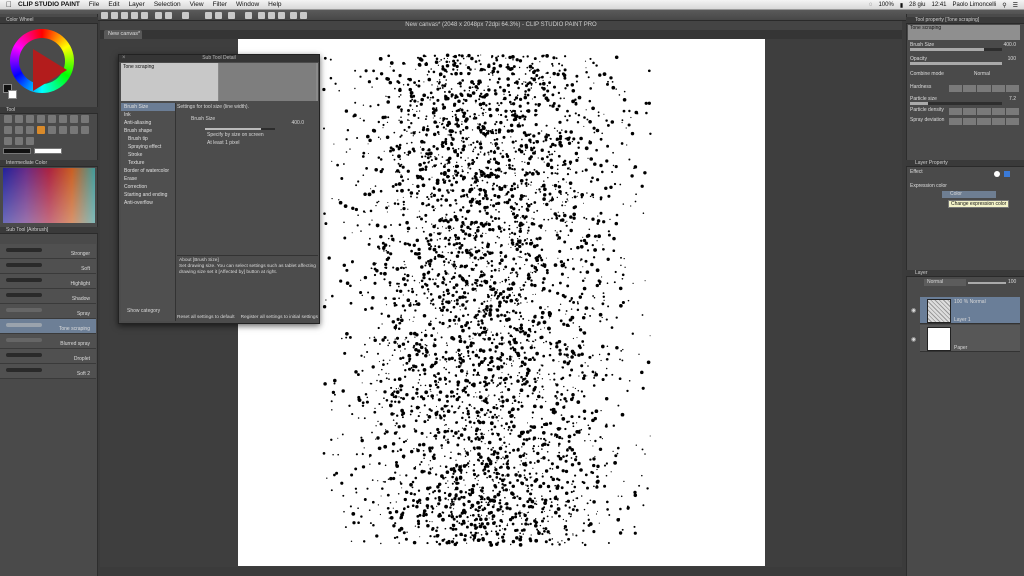 This screenshot has height=576, width=1024. What do you see at coordinates (1015, 5) in the screenshot?
I see `list-icon: ☰` at bounding box center [1015, 5].